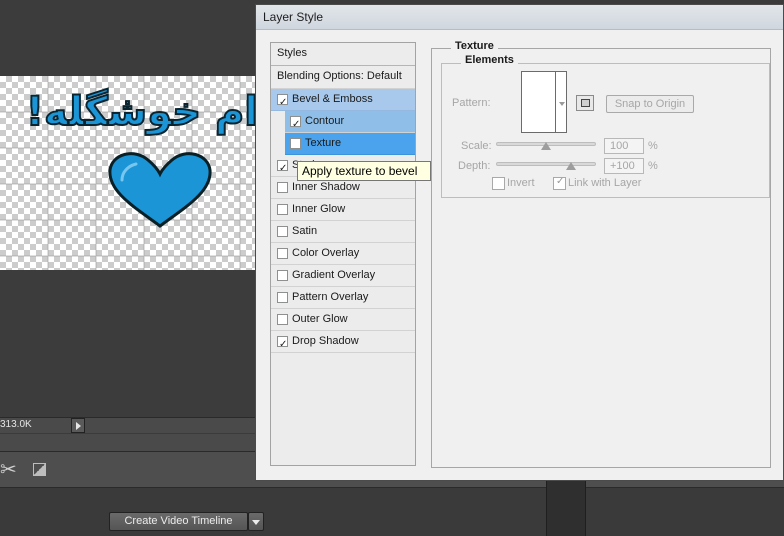 This screenshot has width=784, height=536. I want to click on styles-header: Styles, so click(343, 54).